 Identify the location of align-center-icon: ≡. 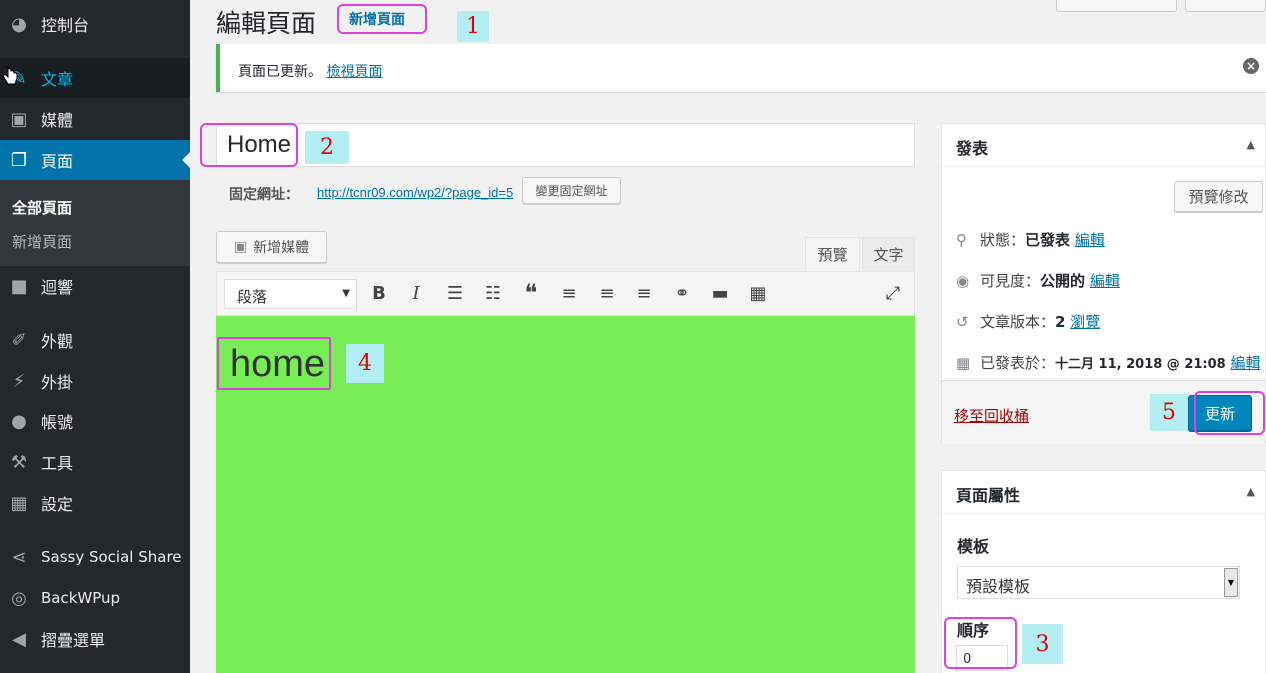
(607, 293).